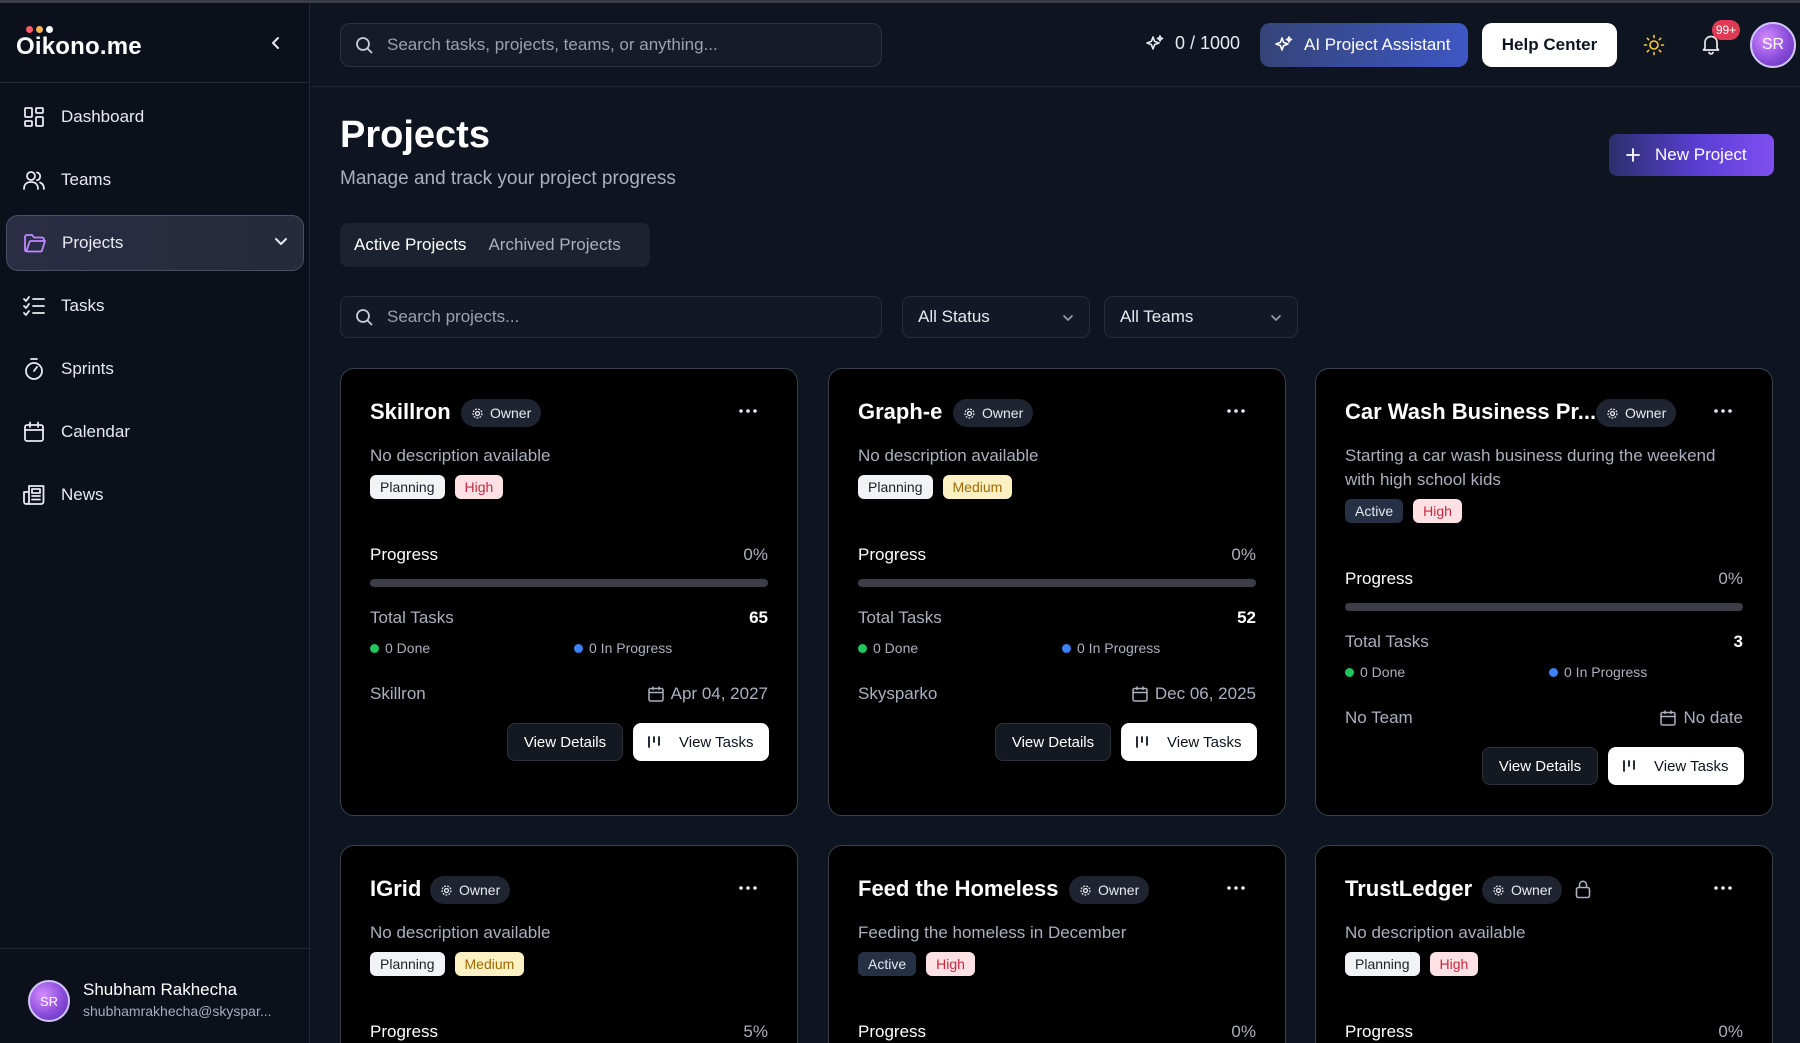 The image size is (1800, 1043). I want to click on project-description: Feeding the homeless in December, so click(992, 932).